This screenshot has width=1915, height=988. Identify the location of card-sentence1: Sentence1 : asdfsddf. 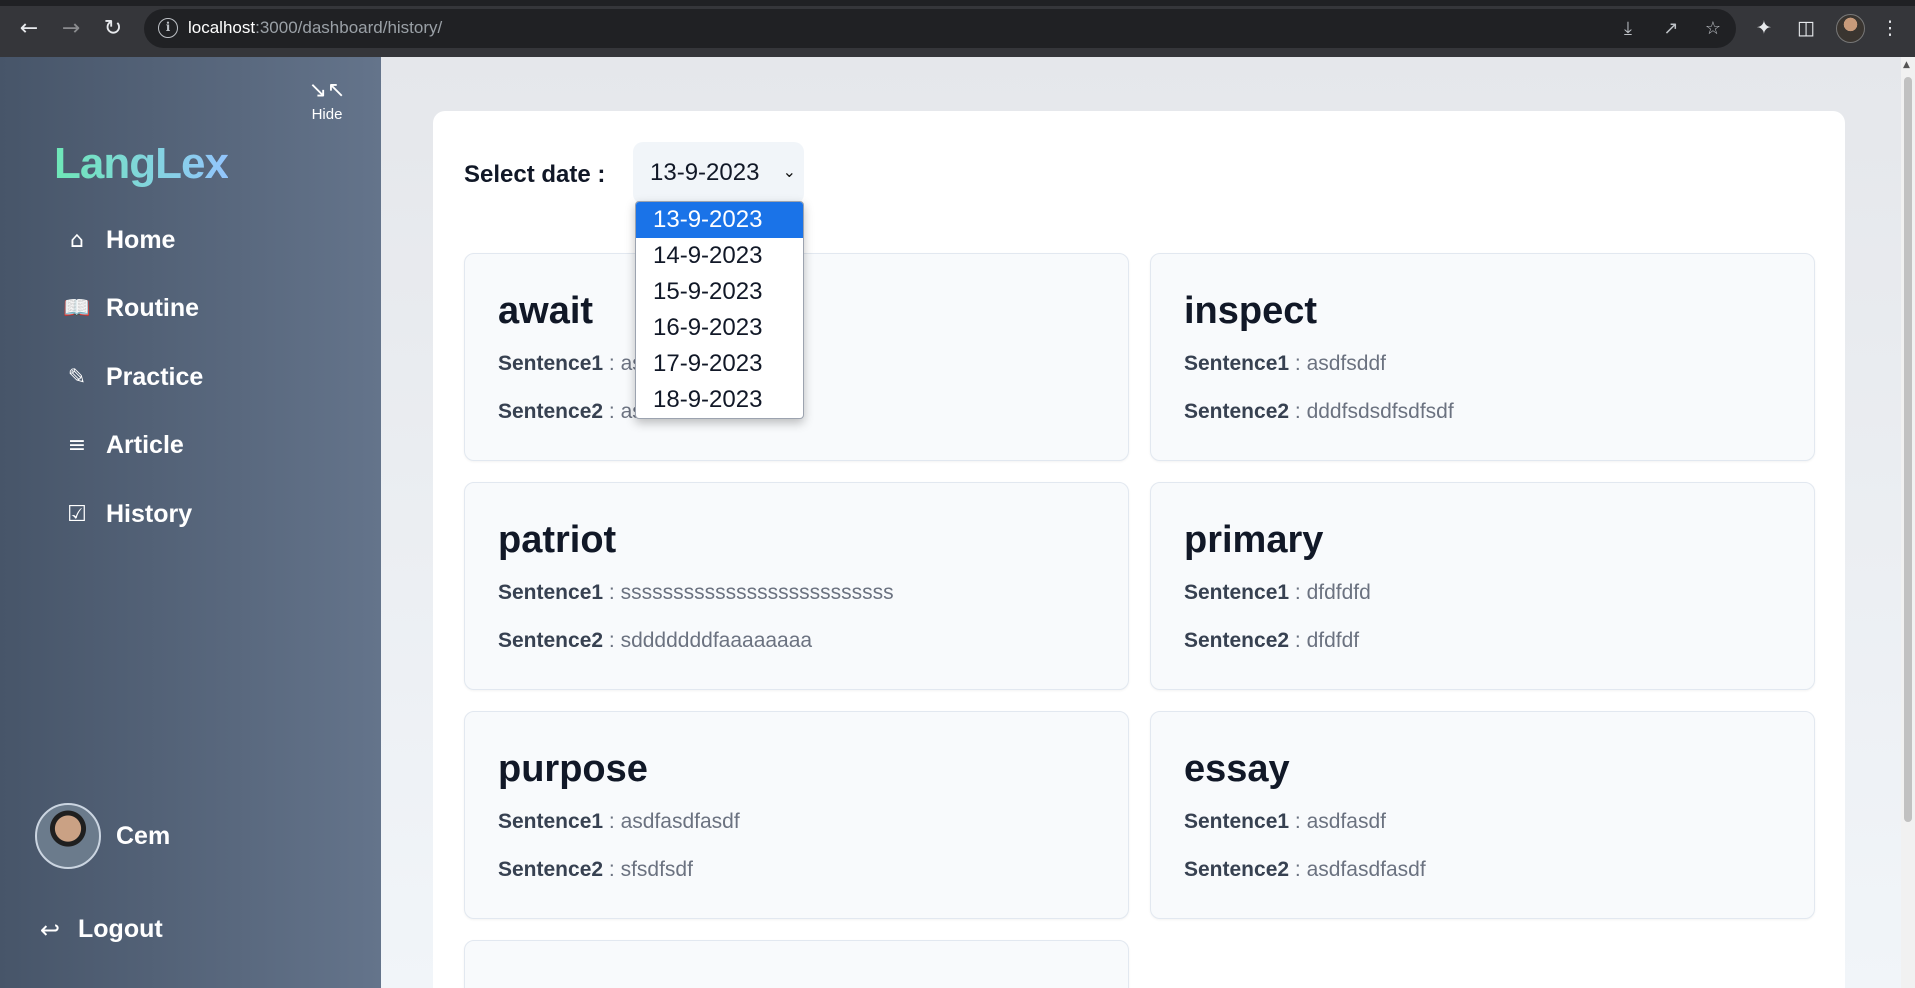
(1285, 364).